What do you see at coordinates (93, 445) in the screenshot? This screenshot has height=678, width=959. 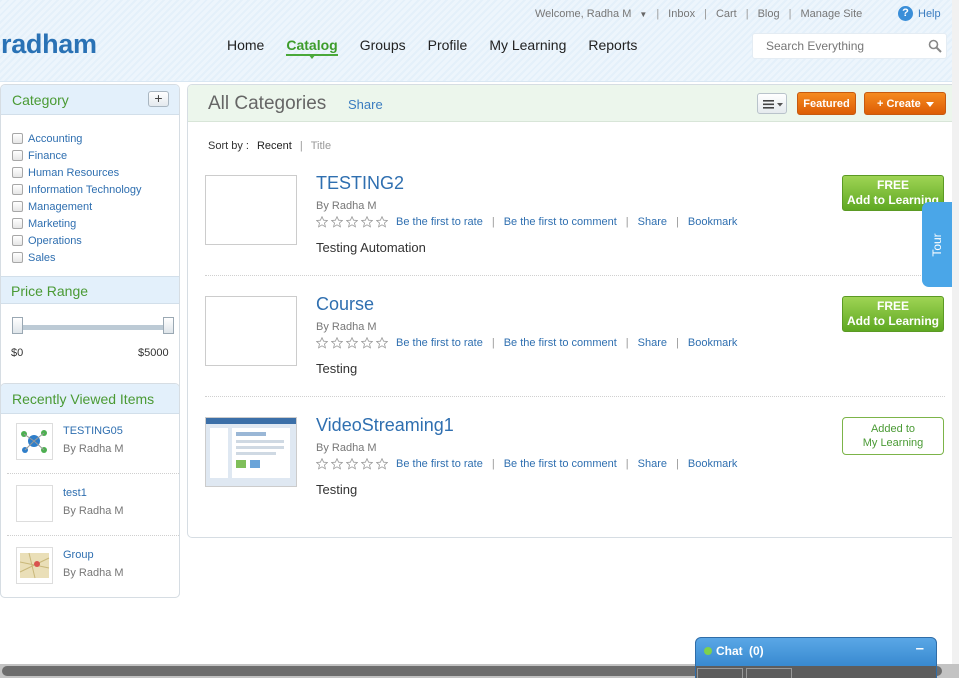 I see `recent-item: TESTING05 By Radha M` at bounding box center [93, 445].